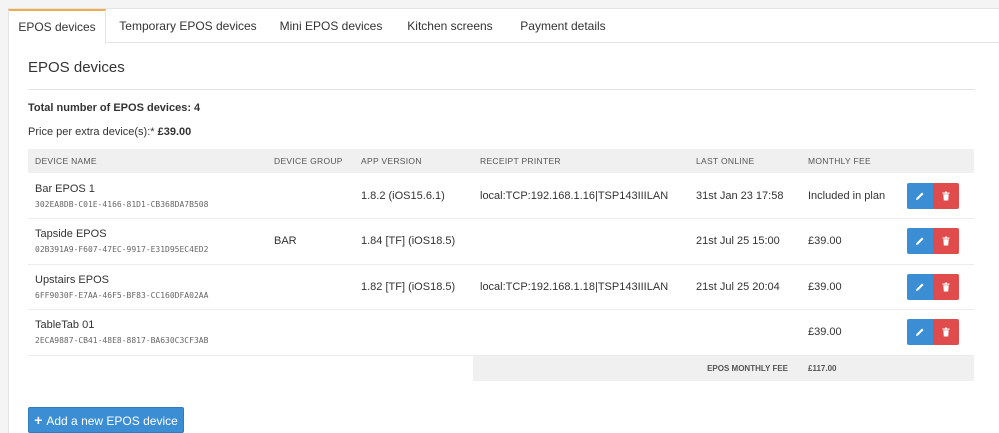 This screenshot has height=433, width=999. What do you see at coordinates (65, 325) in the screenshot?
I see `device-name: TableTab 01` at bounding box center [65, 325].